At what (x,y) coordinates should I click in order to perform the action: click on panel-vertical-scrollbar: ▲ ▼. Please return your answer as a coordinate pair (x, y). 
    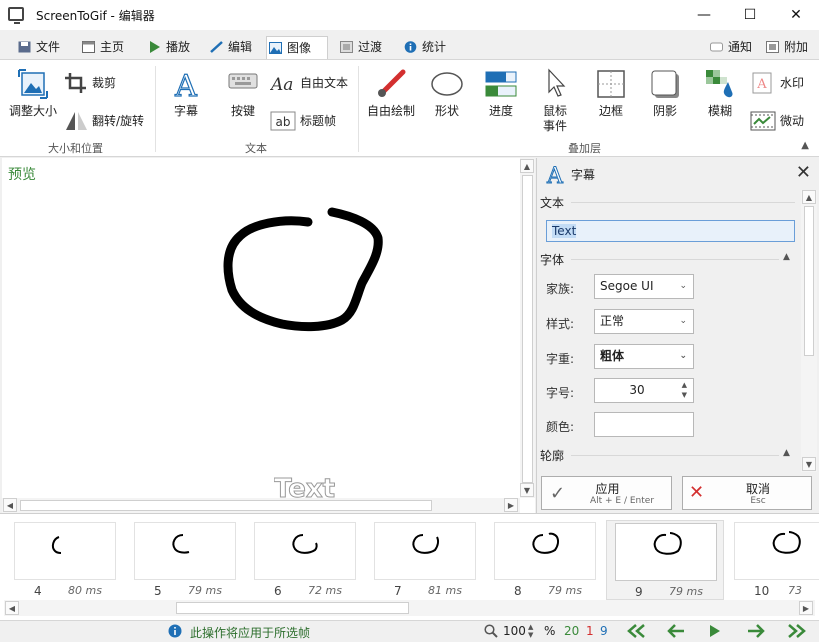
    Looking at the image, I should click on (809, 331).